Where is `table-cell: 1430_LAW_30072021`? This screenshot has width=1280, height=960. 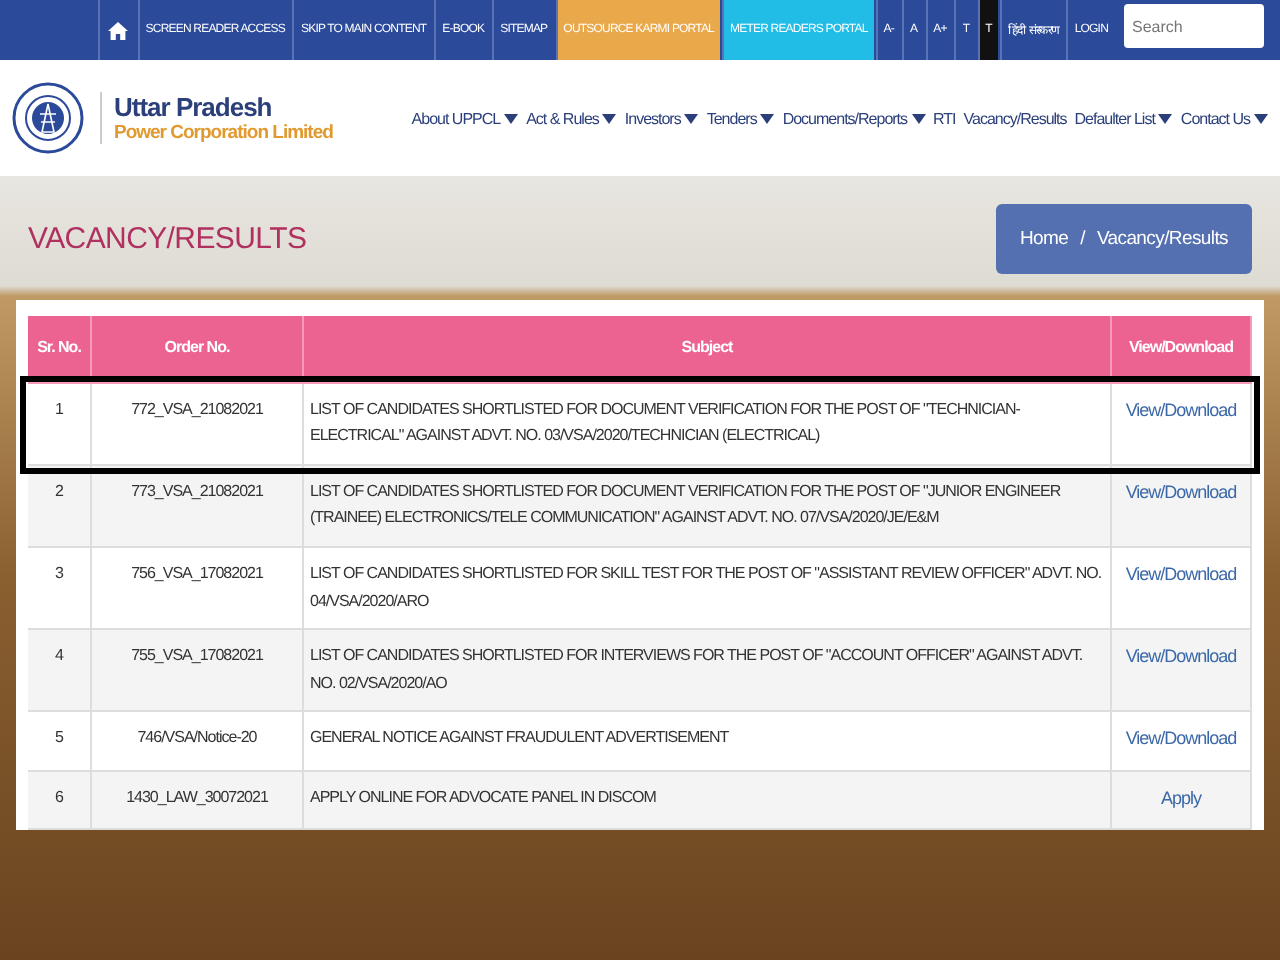 table-cell: 1430_LAW_30072021 is located at coordinates (198, 800).